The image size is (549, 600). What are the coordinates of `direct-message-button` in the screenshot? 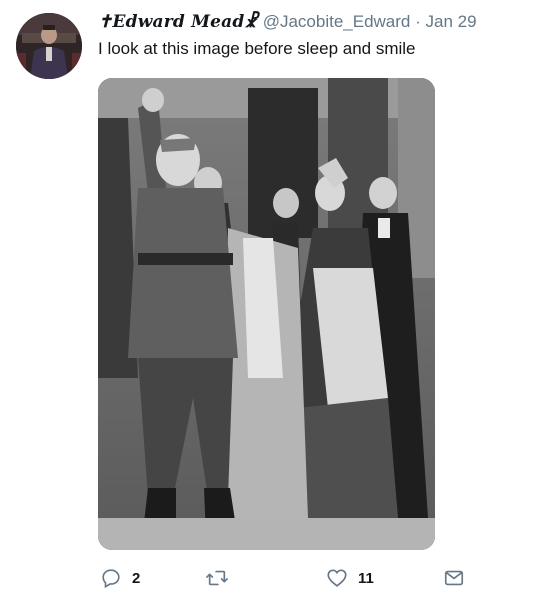 It's located at (454, 578).